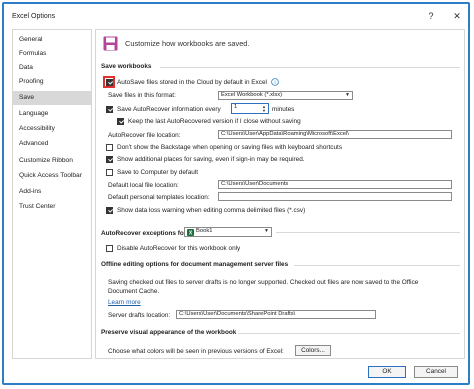 This screenshot has width=474, height=389. I want to click on keep-last-autorecovered-checkbox, so click(120, 121).